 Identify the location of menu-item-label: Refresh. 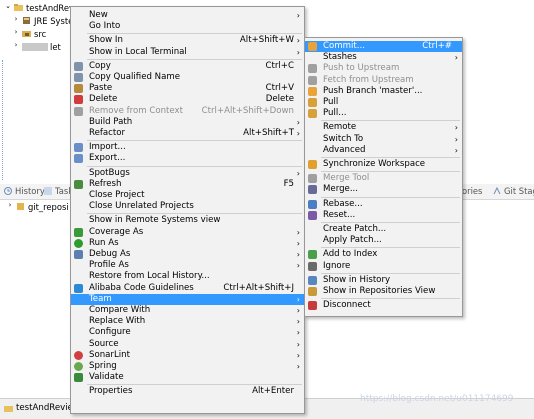
(105, 183).